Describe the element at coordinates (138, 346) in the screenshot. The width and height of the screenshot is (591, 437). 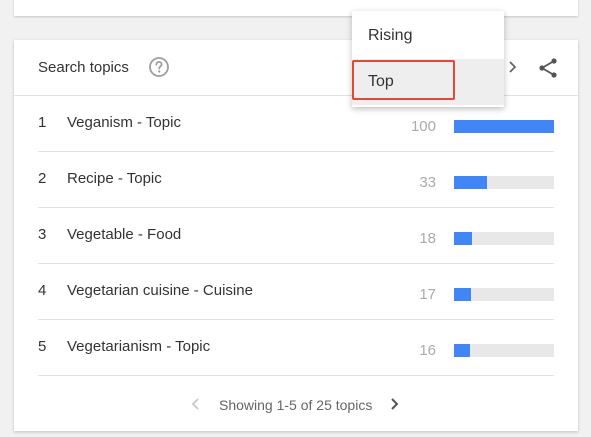
I see `topic-label: Vegetarianism - Topic` at that location.